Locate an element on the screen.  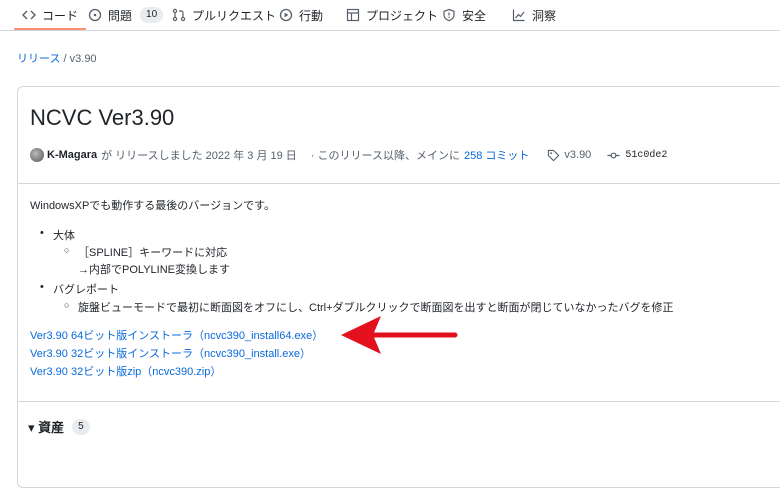
red-arrow-annotation is located at coordinates (399, 335).